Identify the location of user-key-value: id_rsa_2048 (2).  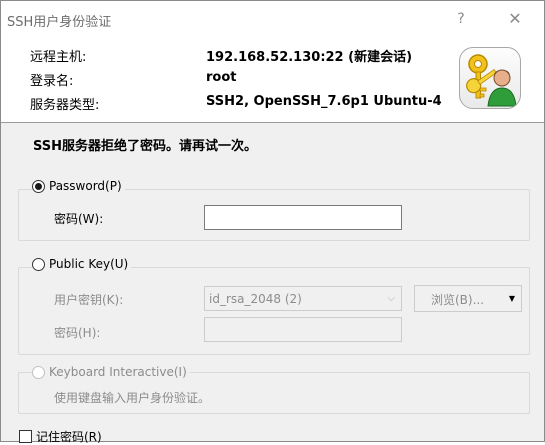
(255, 299).